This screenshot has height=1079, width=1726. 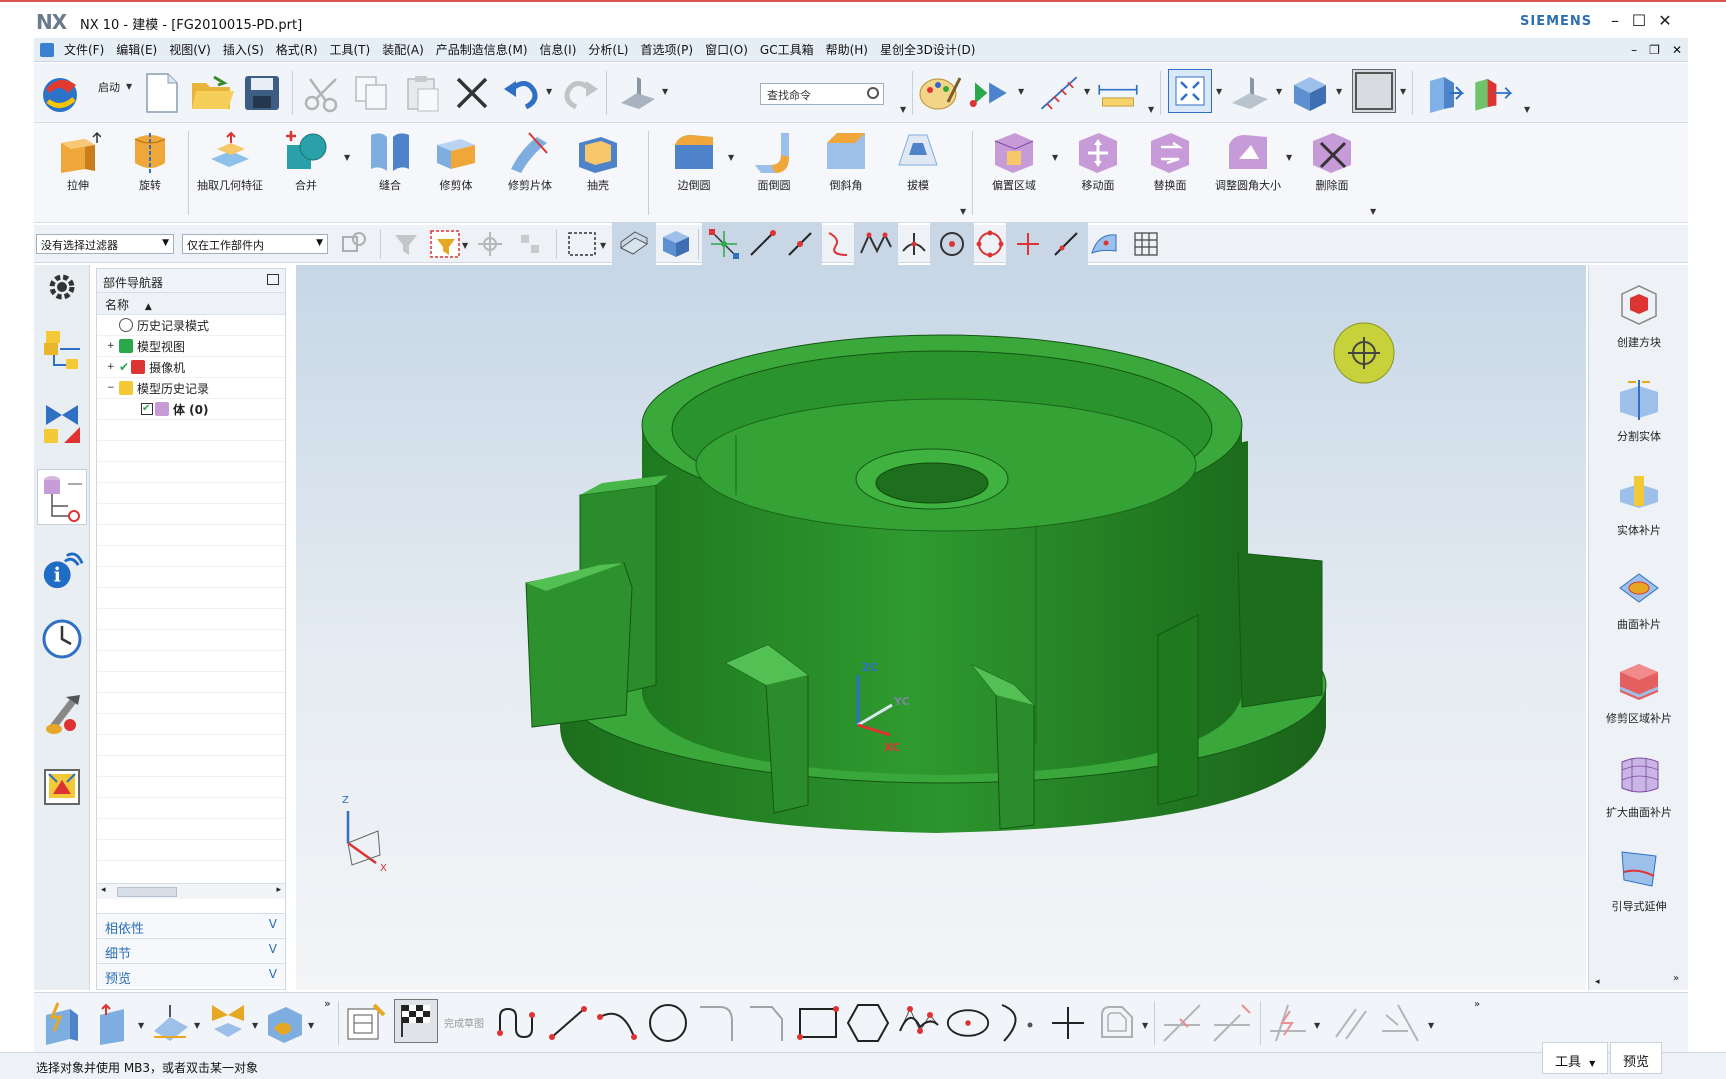 What do you see at coordinates (114, 1023) in the screenshot?
I see `sketch-extrude-2-icon` at bounding box center [114, 1023].